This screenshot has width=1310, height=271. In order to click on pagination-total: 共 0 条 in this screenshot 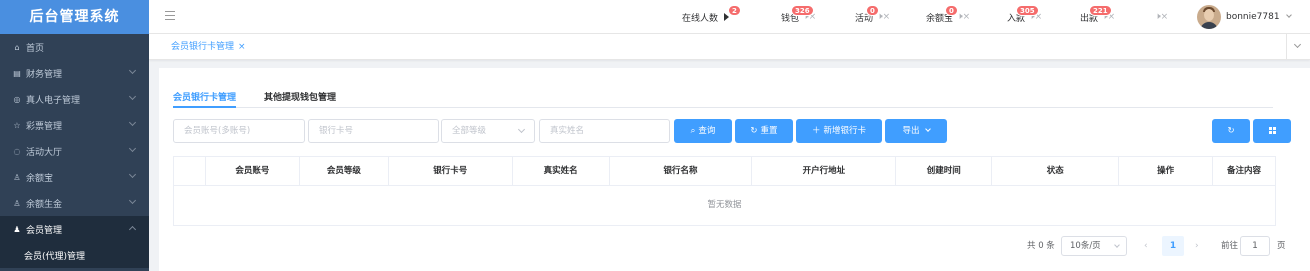, I will do `click(1041, 246)`.